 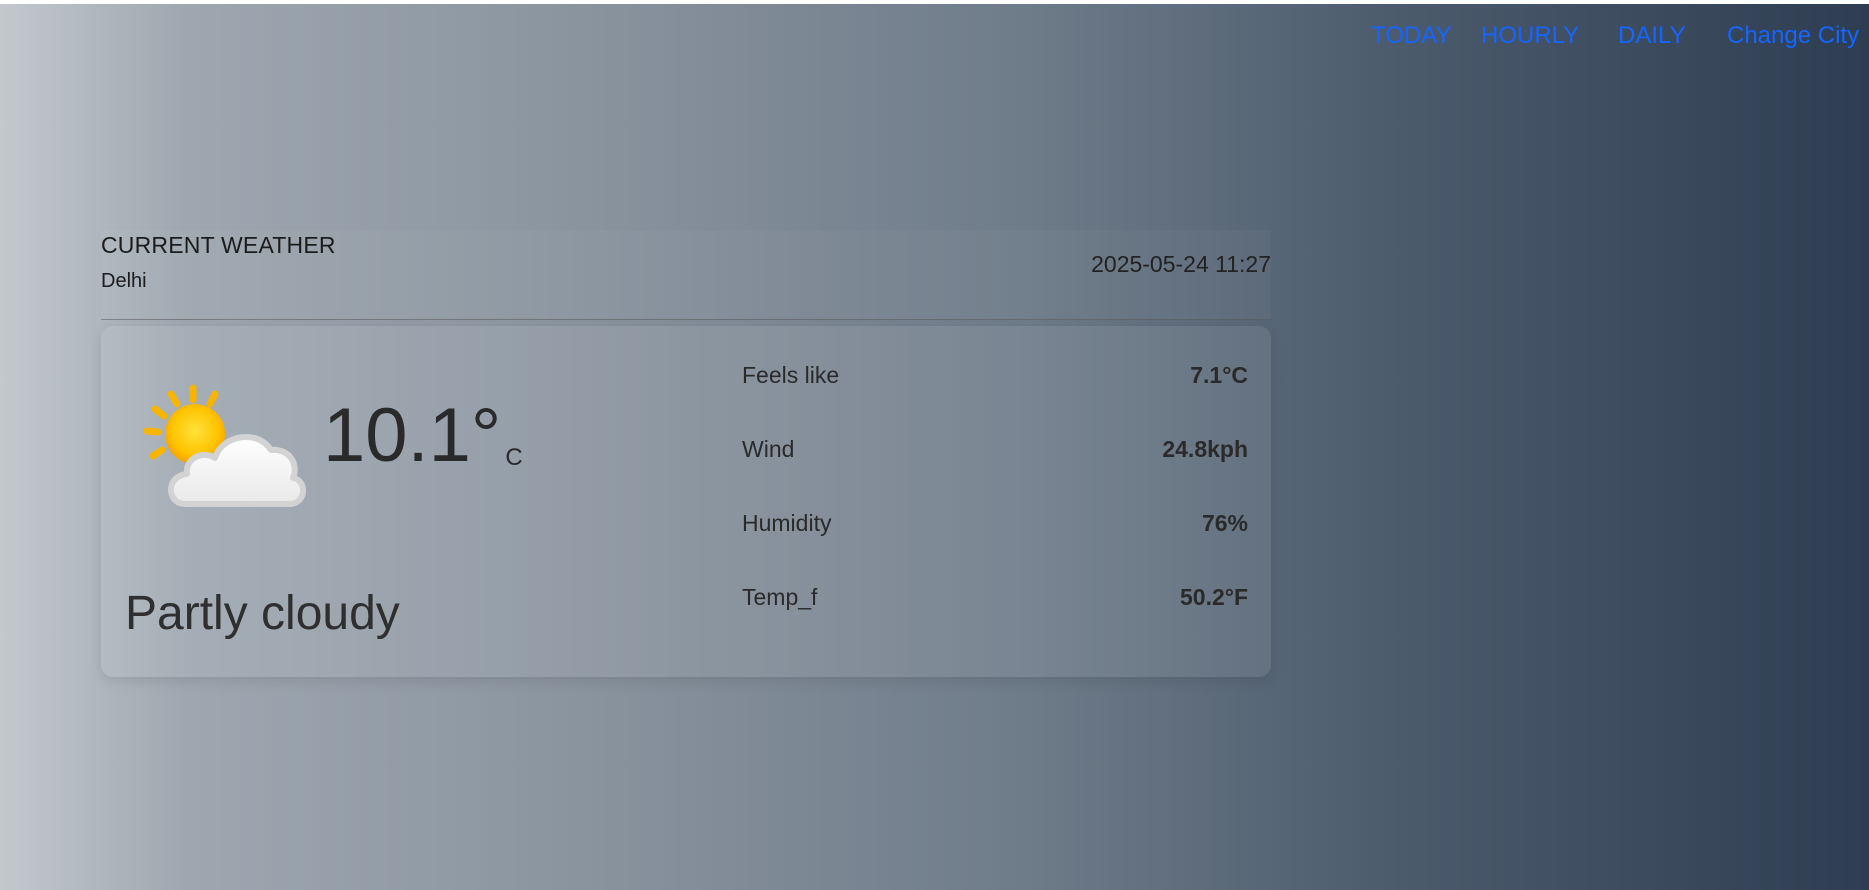 I want to click on city-name: Delhi, so click(x=124, y=281).